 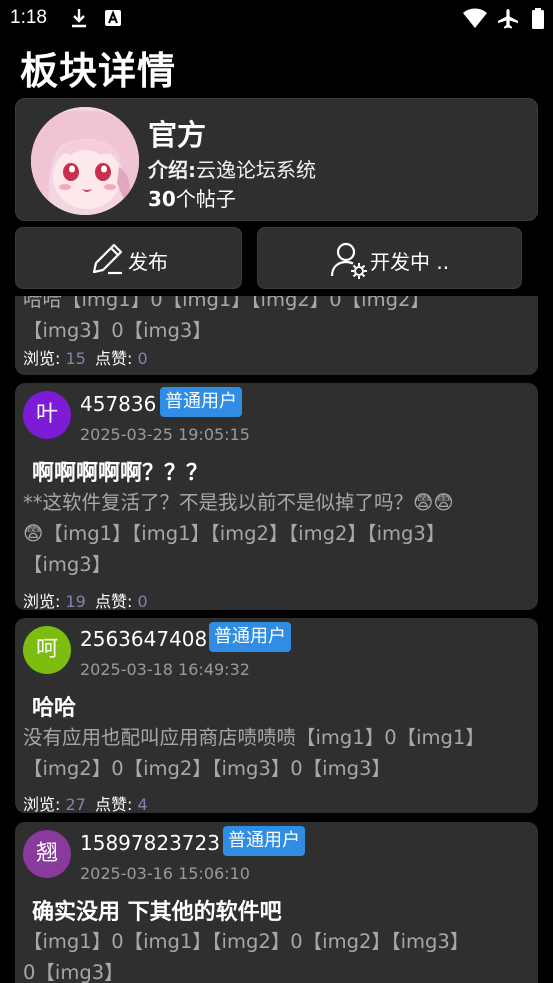 I want to click on post-stats: 浏览: 15 点赞: 0, so click(x=85, y=357).